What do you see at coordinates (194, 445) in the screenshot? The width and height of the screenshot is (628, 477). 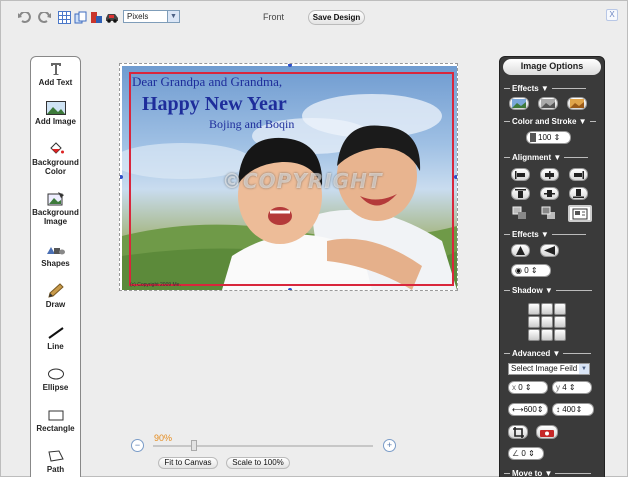 I see `zoom-slider-thumb` at bounding box center [194, 445].